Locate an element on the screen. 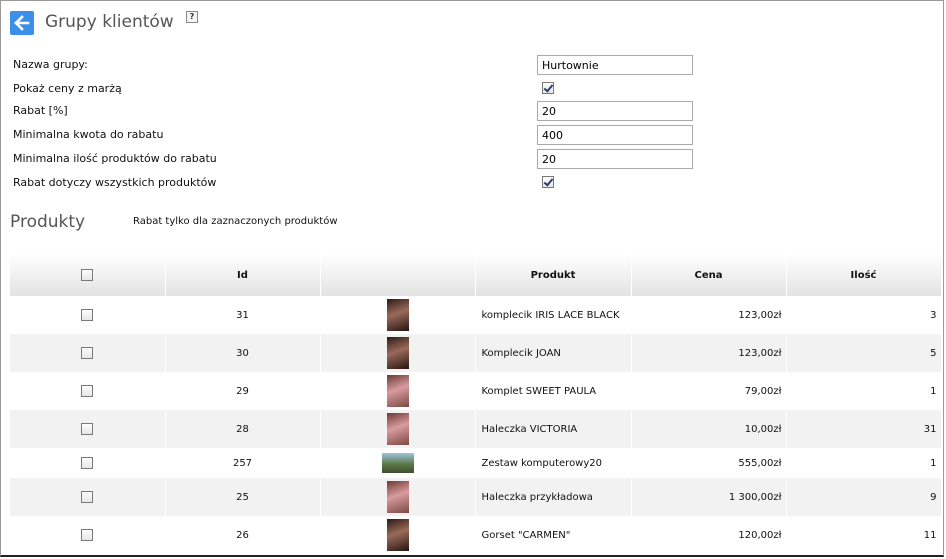  product-price: 10,00zł is located at coordinates (709, 429).